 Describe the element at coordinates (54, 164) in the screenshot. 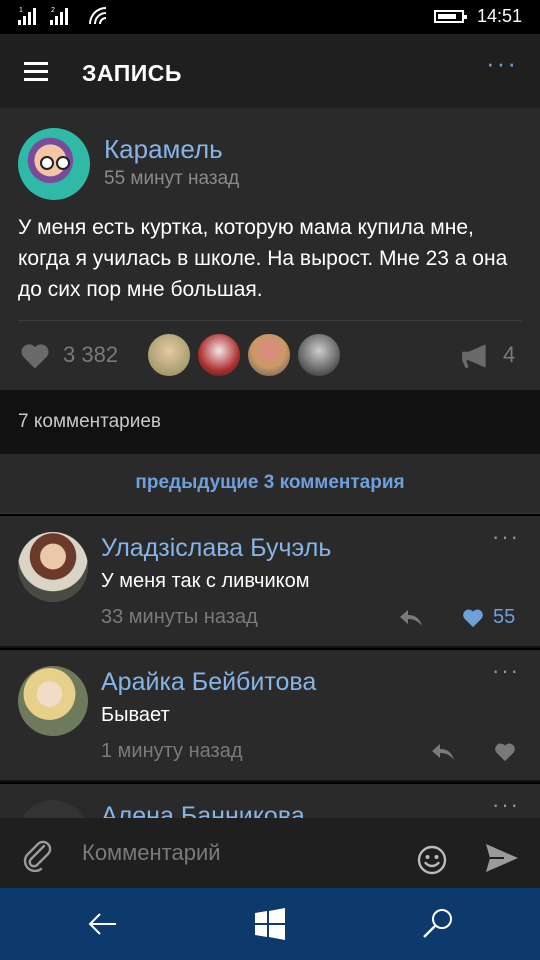

I see `post-author-avatar` at that location.